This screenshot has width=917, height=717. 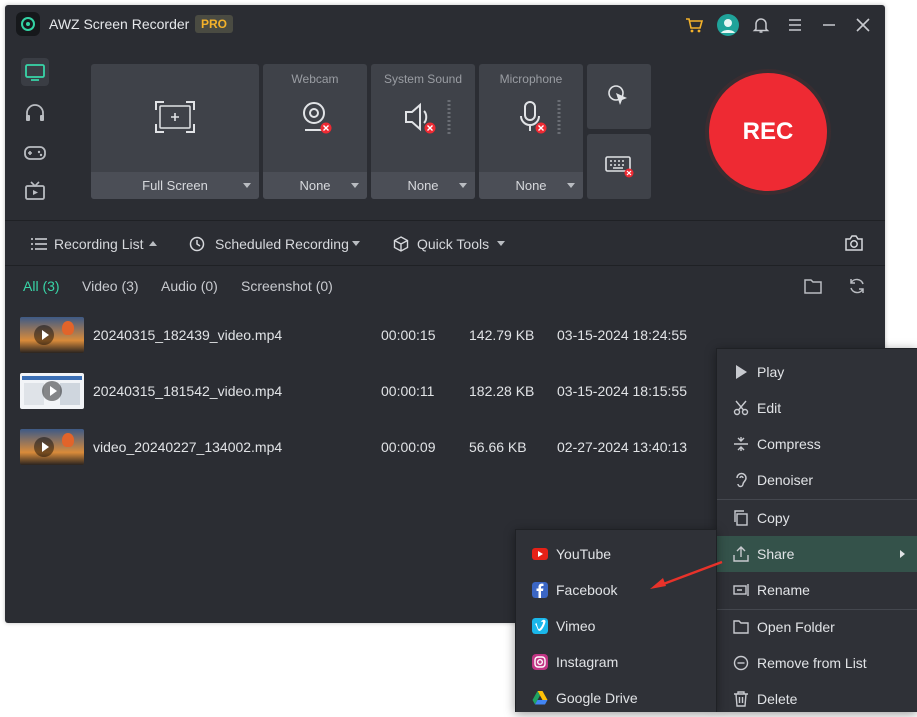 I want to click on headphones-icon, so click(x=35, y=112).